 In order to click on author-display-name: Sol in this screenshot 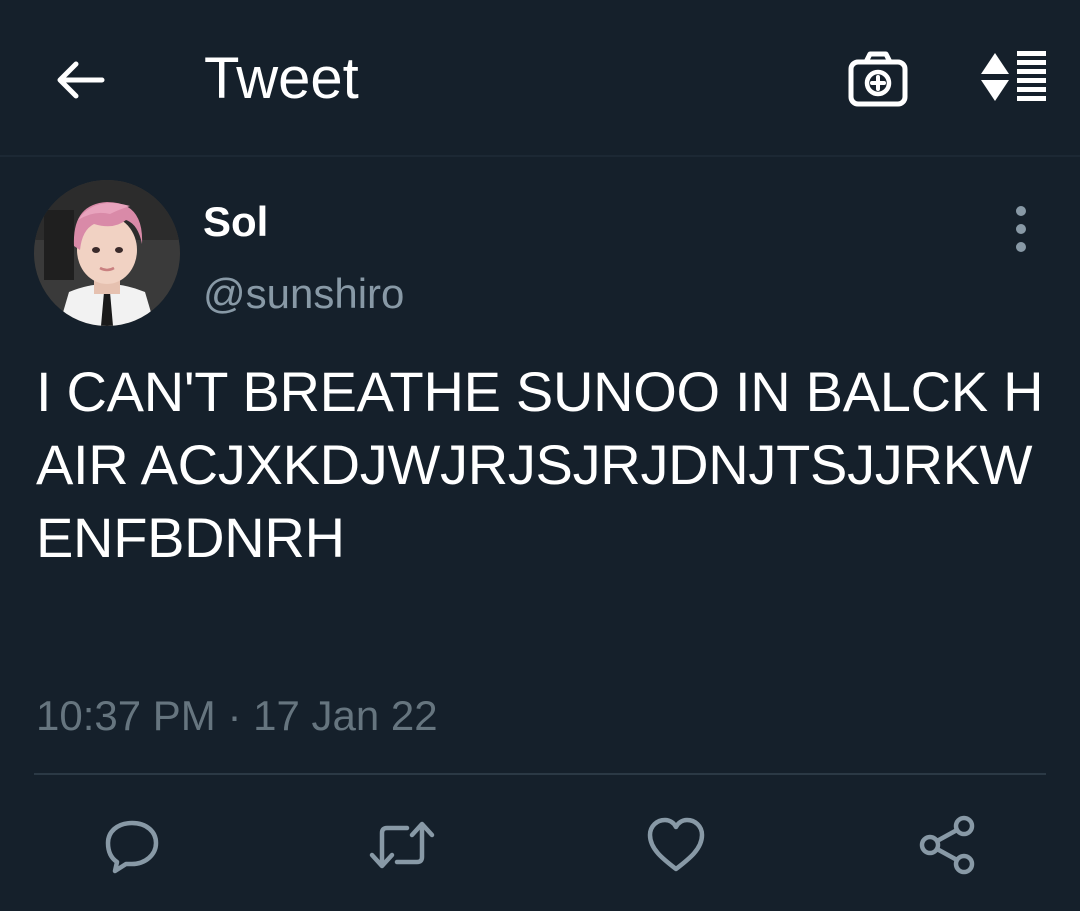, I will do `click(235, 222)`.